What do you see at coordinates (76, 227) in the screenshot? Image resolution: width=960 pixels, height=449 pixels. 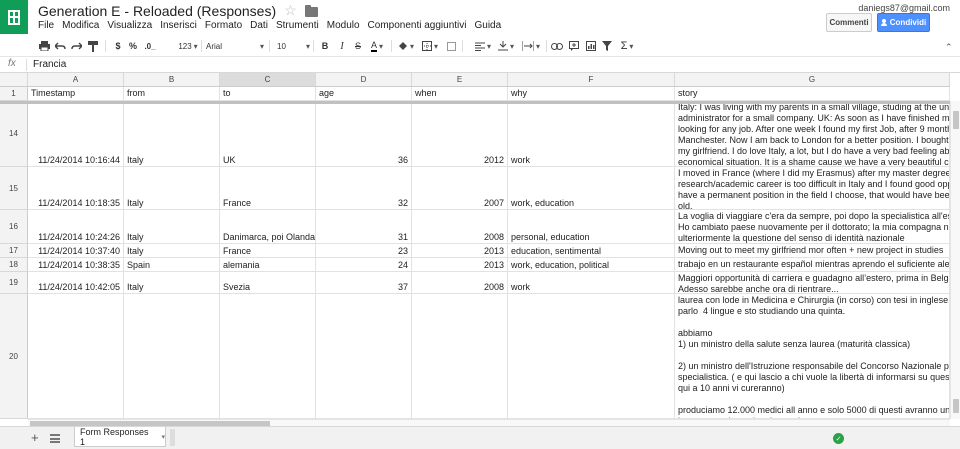 I see `table-cell: 11/24/2014 10:24:26` at bounding box center [76, 227].